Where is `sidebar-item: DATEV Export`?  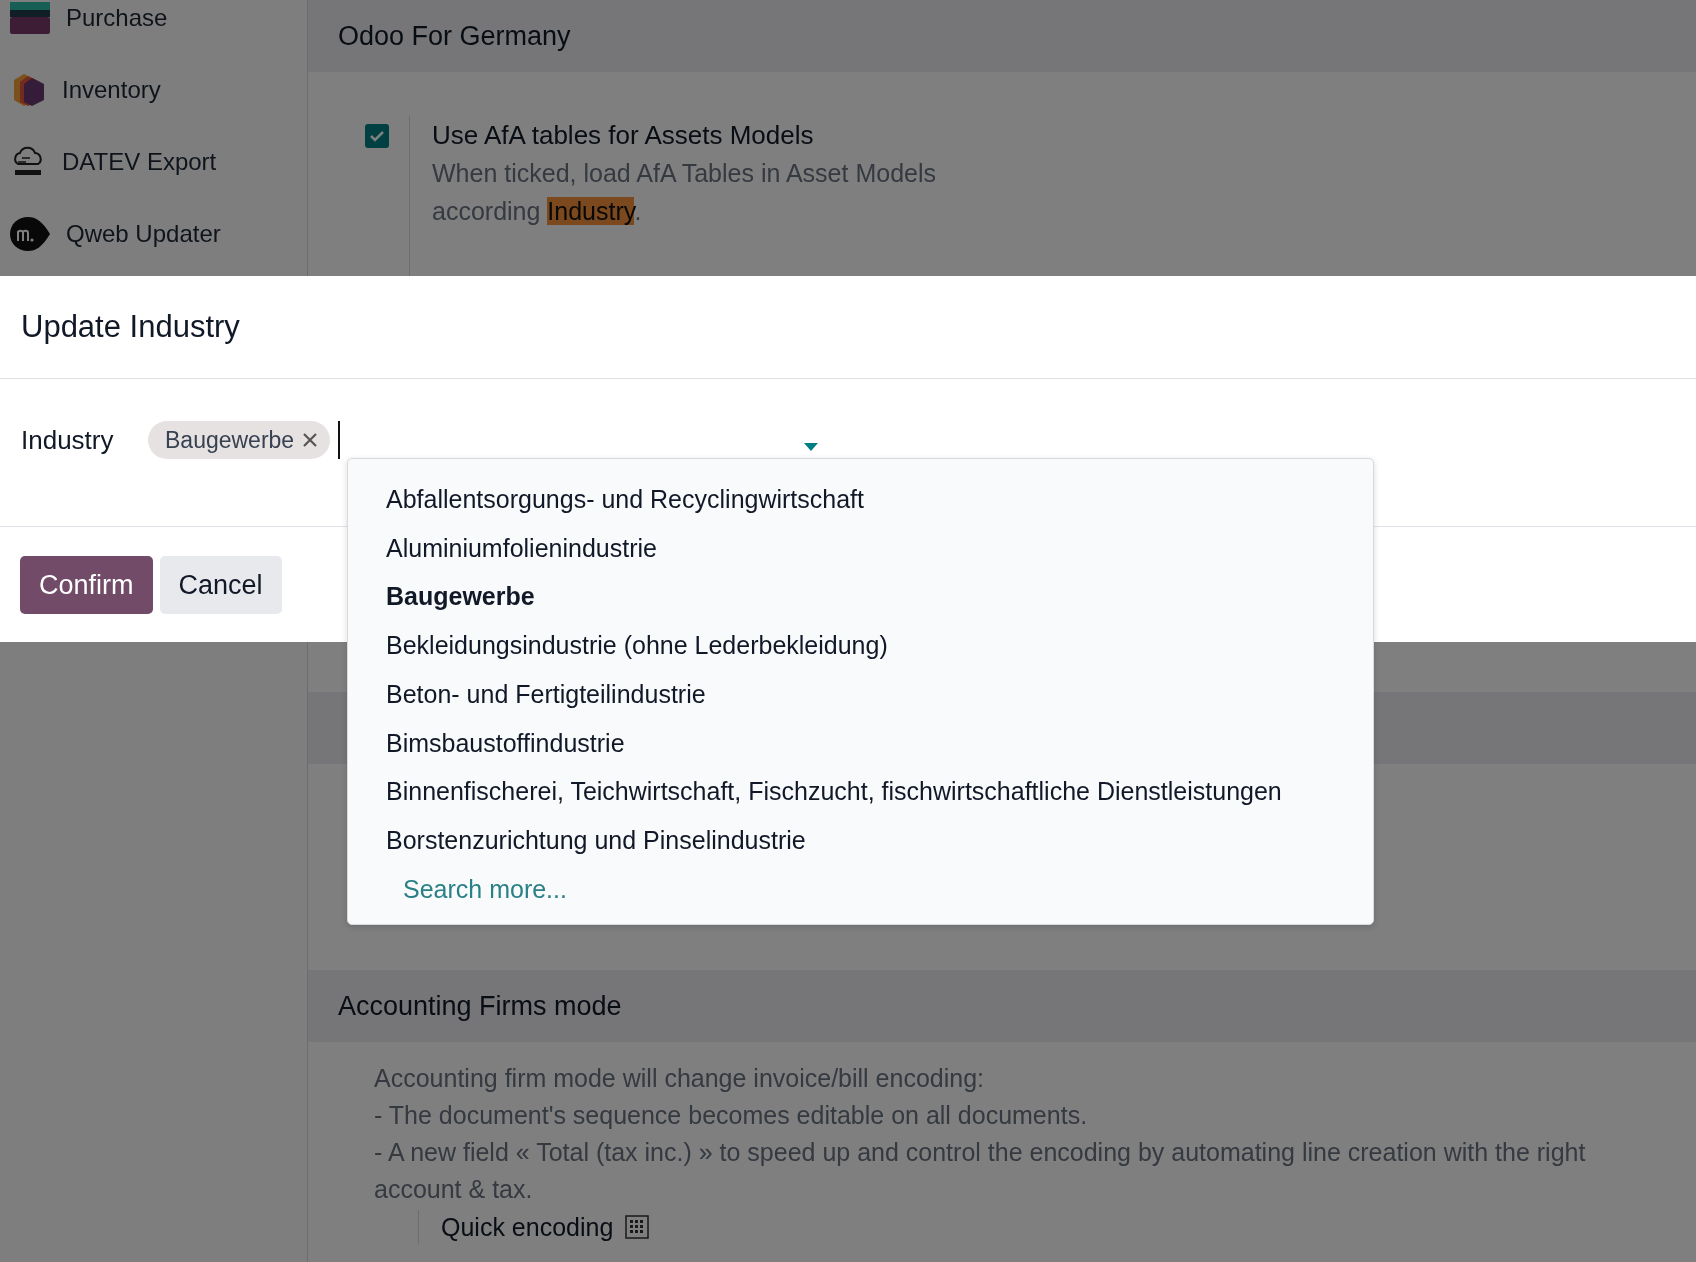
sidebar-item: DATEV Export is located at coordinates (139, 162).